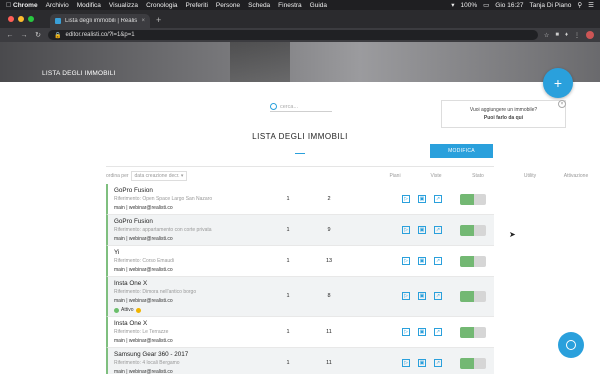 The image size is (600, 374). I want to click on back-icon: ←, so click(10, 35).